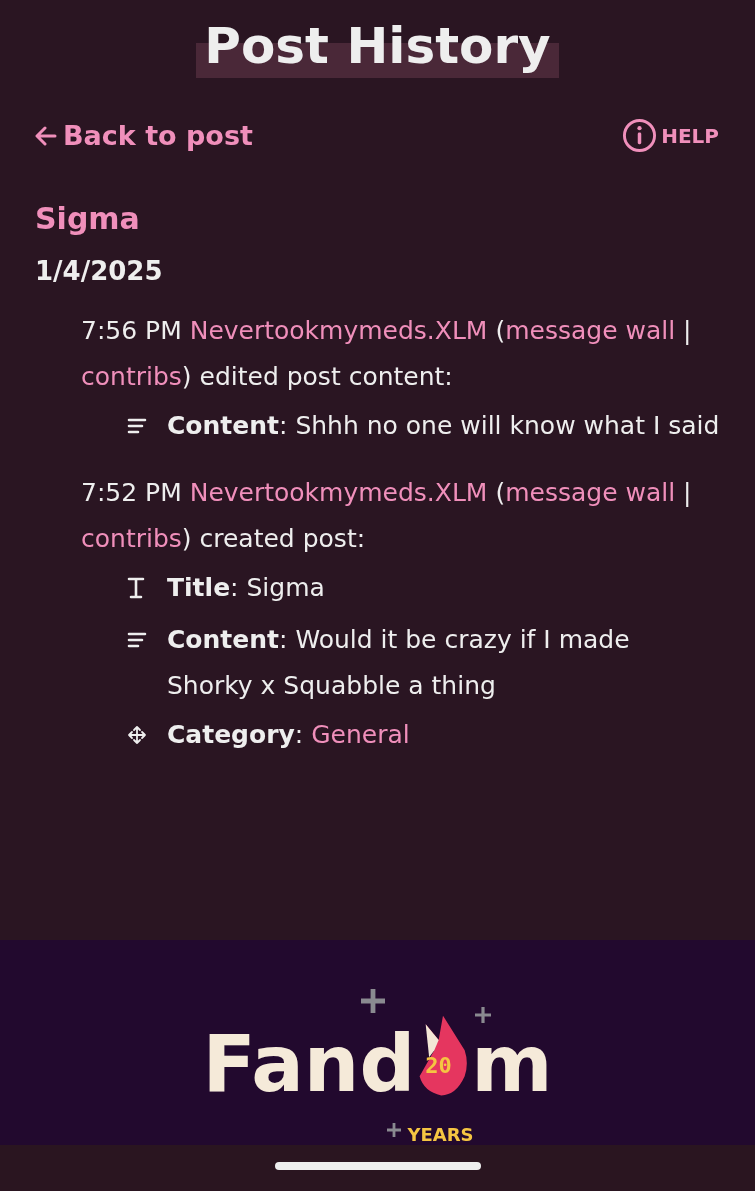 This screenshot has width=755, height=1191. Describe the element at coordinates (377, 1166) in the screenshot. I see `home-indicator` at that location.